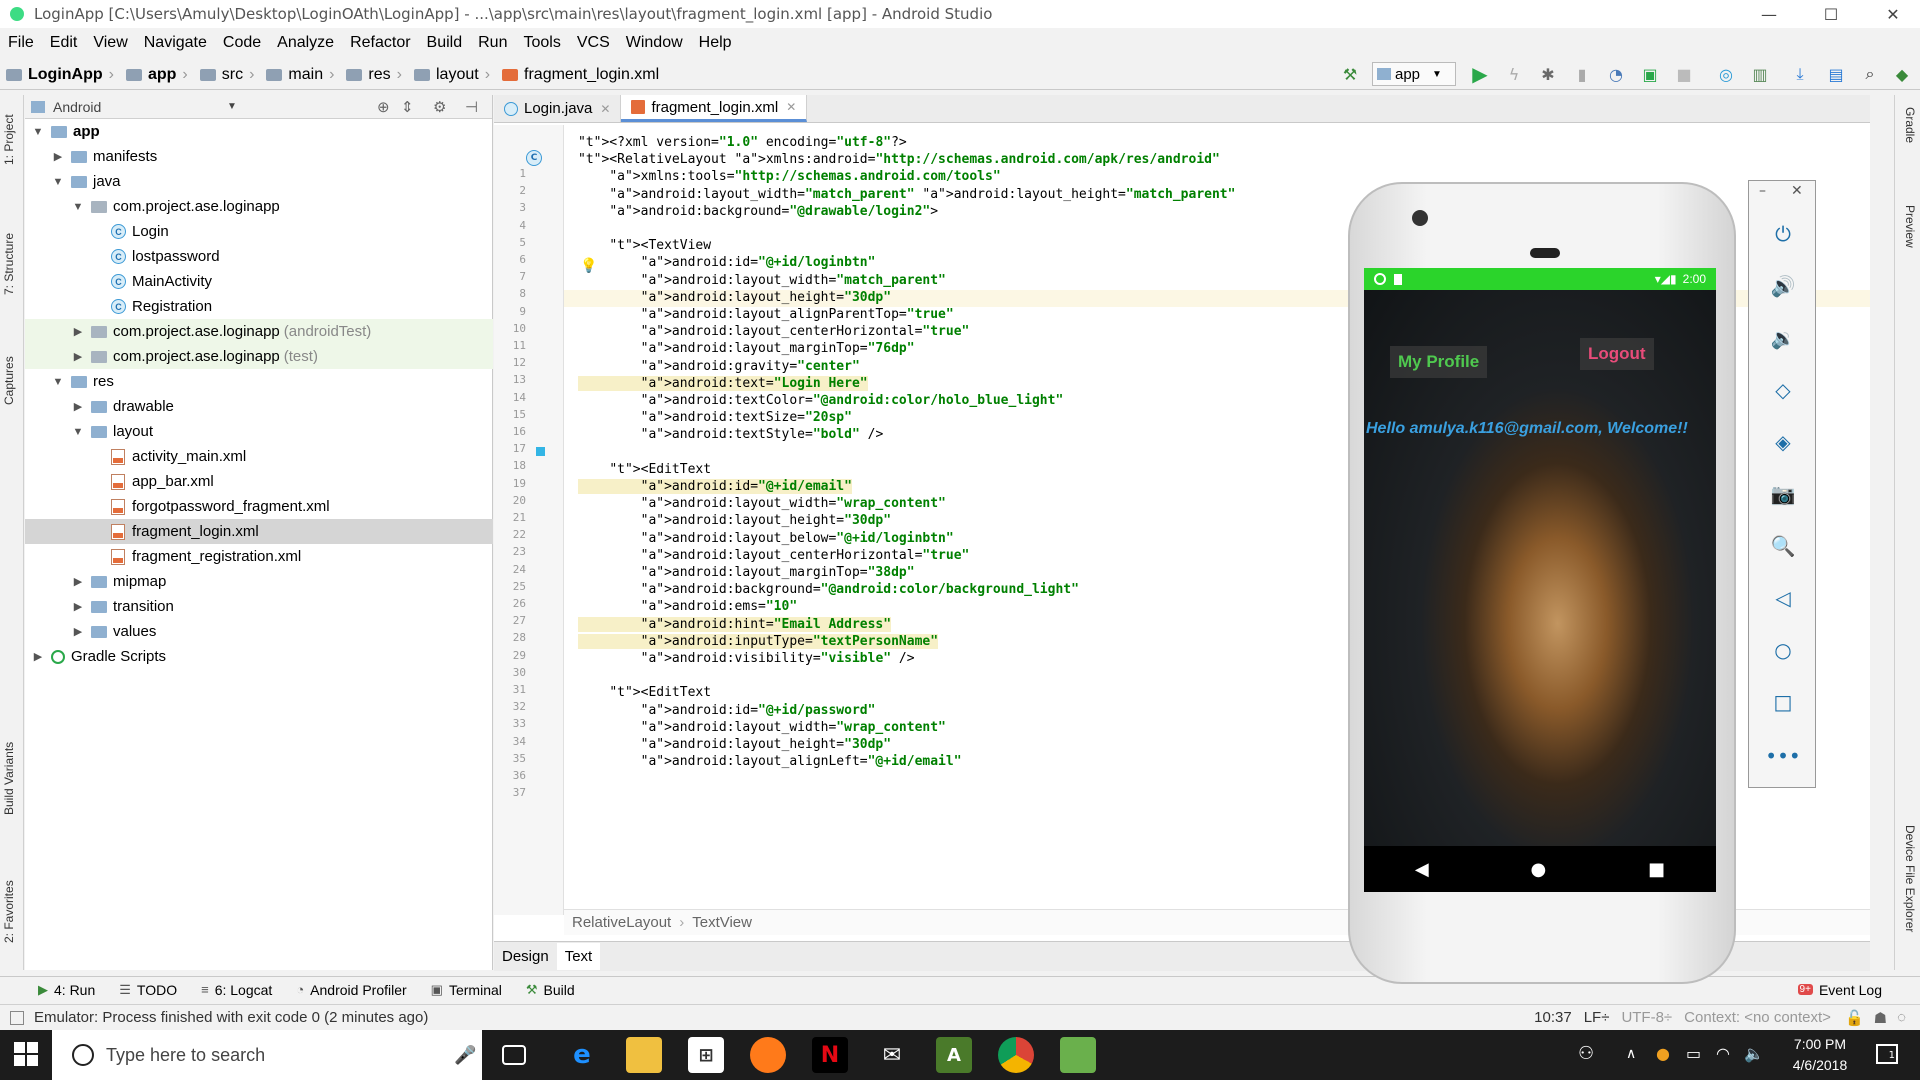 Image resolution: width=1920 pixels, height=1080 pixels. What do you see at coordinates (1783, 702) in the screenshot?
I see `overview-icon: □` at bounding box center [1783, 702].